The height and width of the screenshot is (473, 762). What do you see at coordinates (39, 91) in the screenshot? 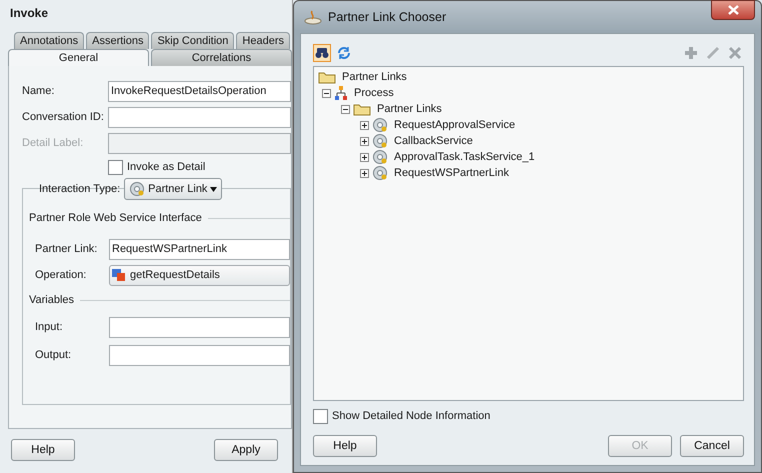
I see `field-label: Name:` at bounding box center [39, 91].